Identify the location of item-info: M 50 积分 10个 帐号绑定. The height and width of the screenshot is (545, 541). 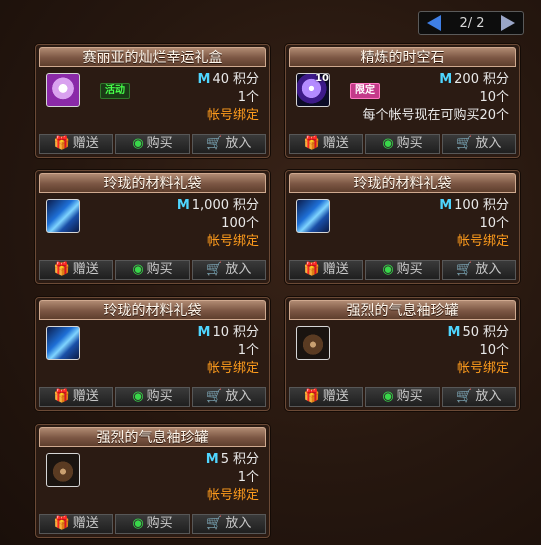
(479, 351).